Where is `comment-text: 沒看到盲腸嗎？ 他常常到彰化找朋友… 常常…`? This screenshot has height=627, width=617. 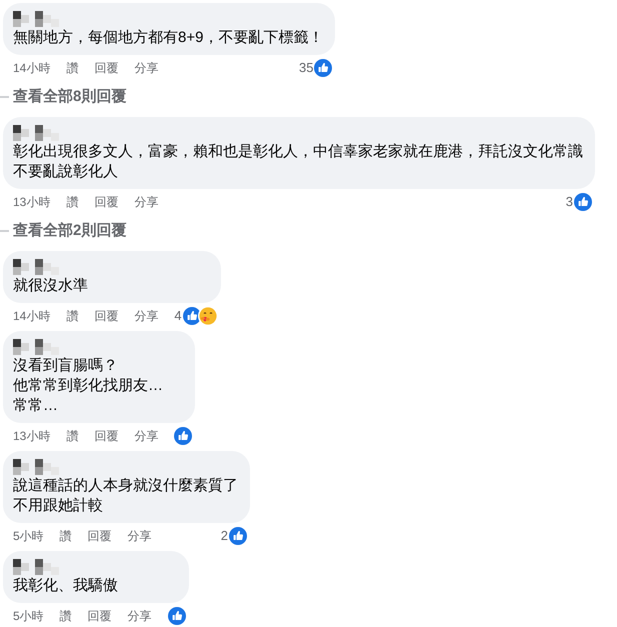 comment-text: 沒看到盲腸嗎？ 他常常到彰化找朋友… 常常… is located at coordinates (88, 386).